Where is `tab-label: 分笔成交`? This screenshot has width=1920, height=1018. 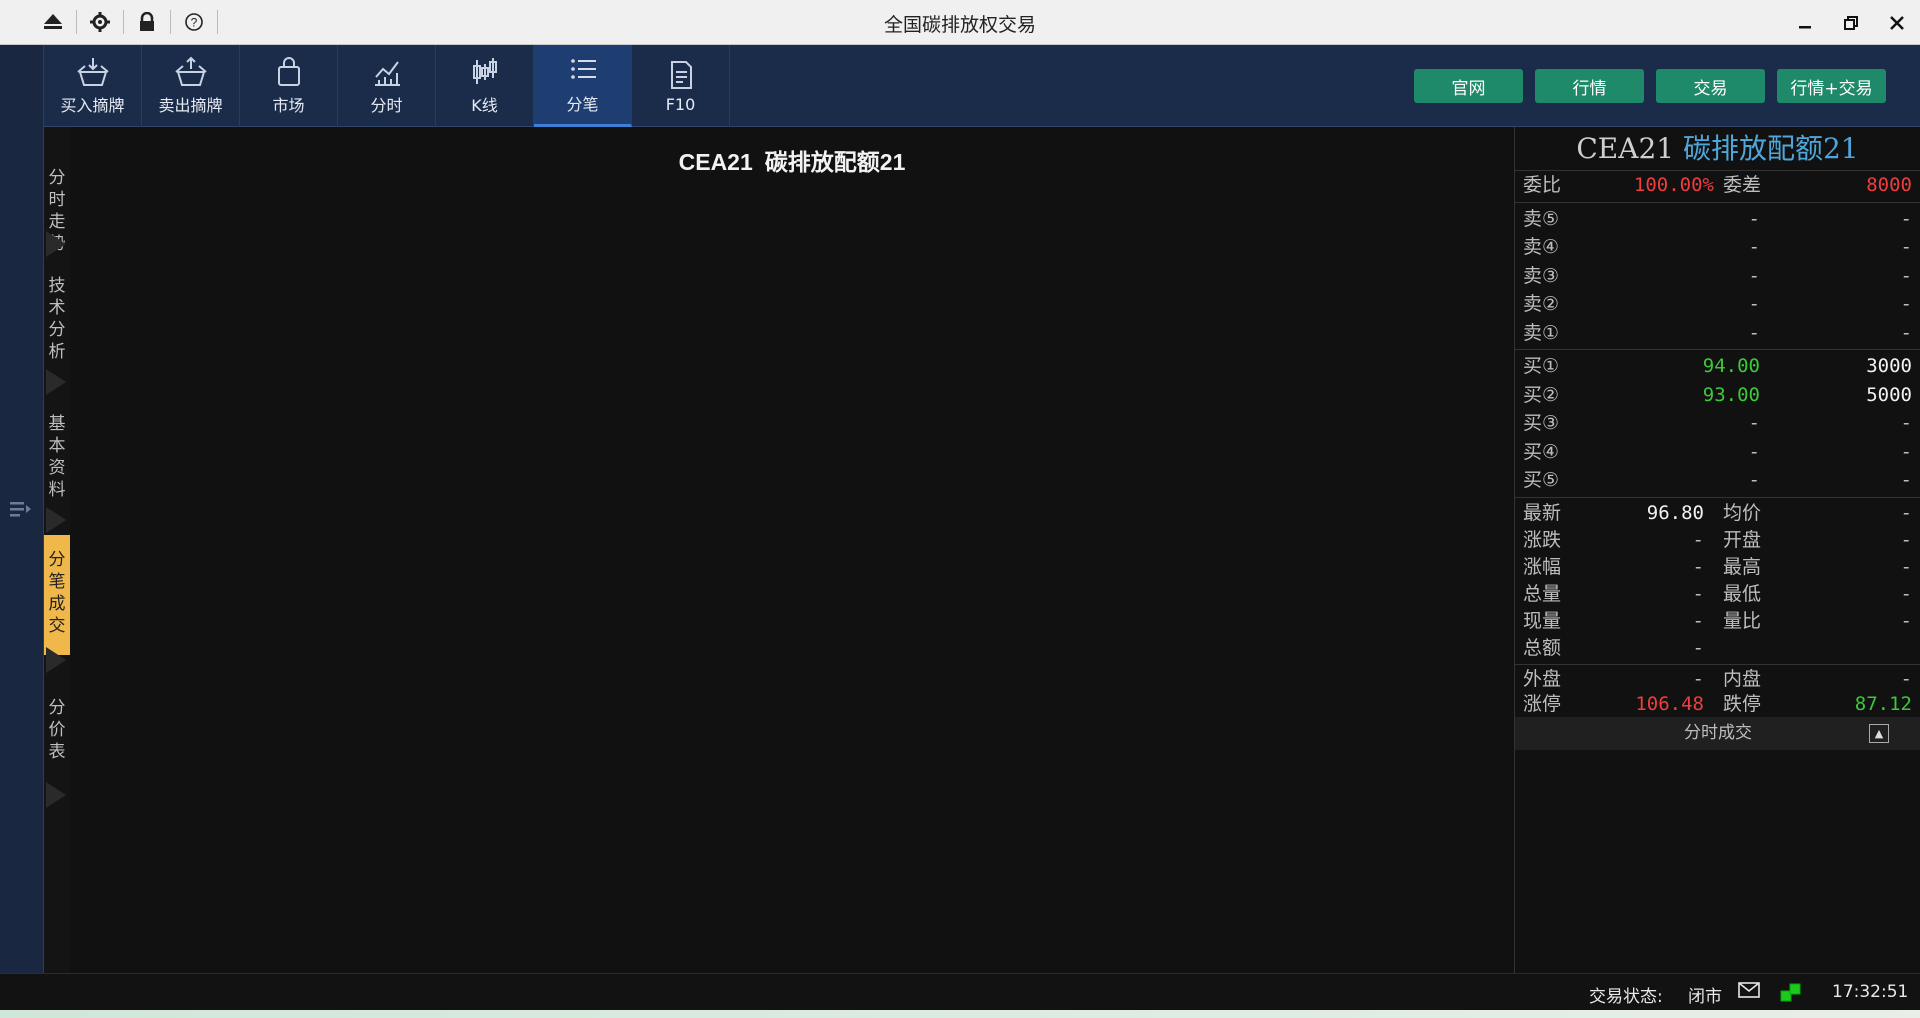 tab-label: 分笔成交 is located at coordinates (57, 593).